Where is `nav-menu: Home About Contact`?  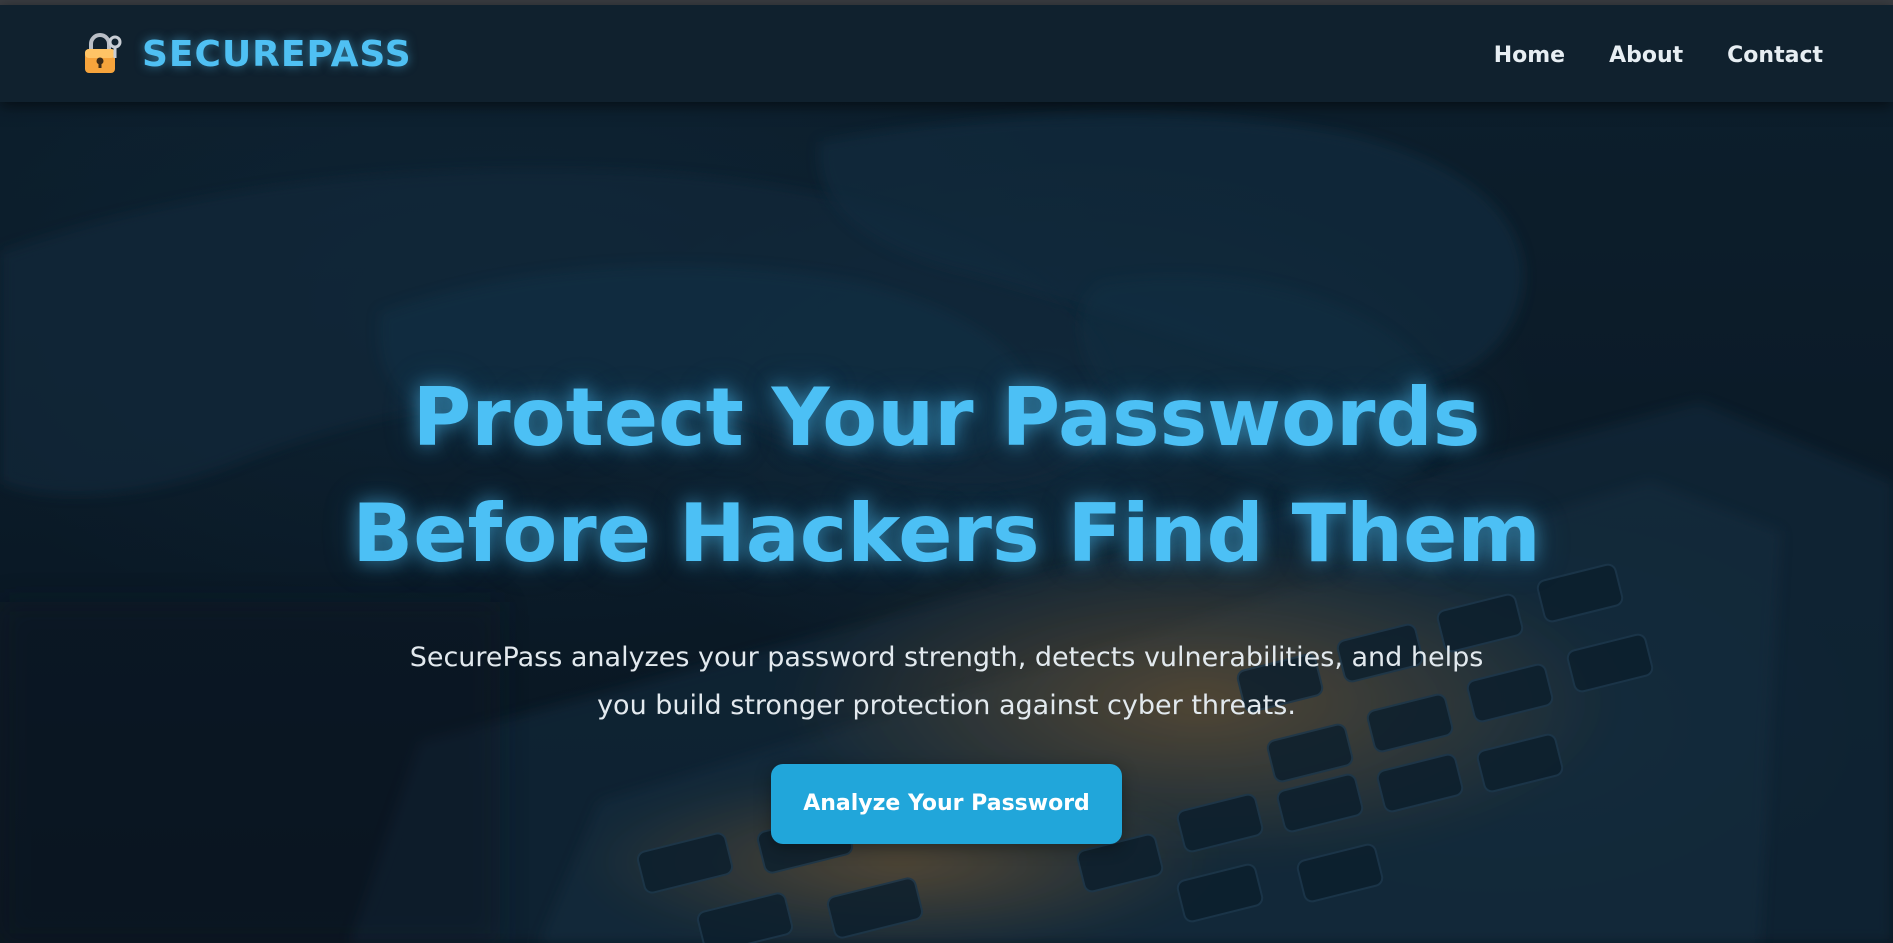
nav-menu: Home About Contact is located at coordinates (1636, 55).